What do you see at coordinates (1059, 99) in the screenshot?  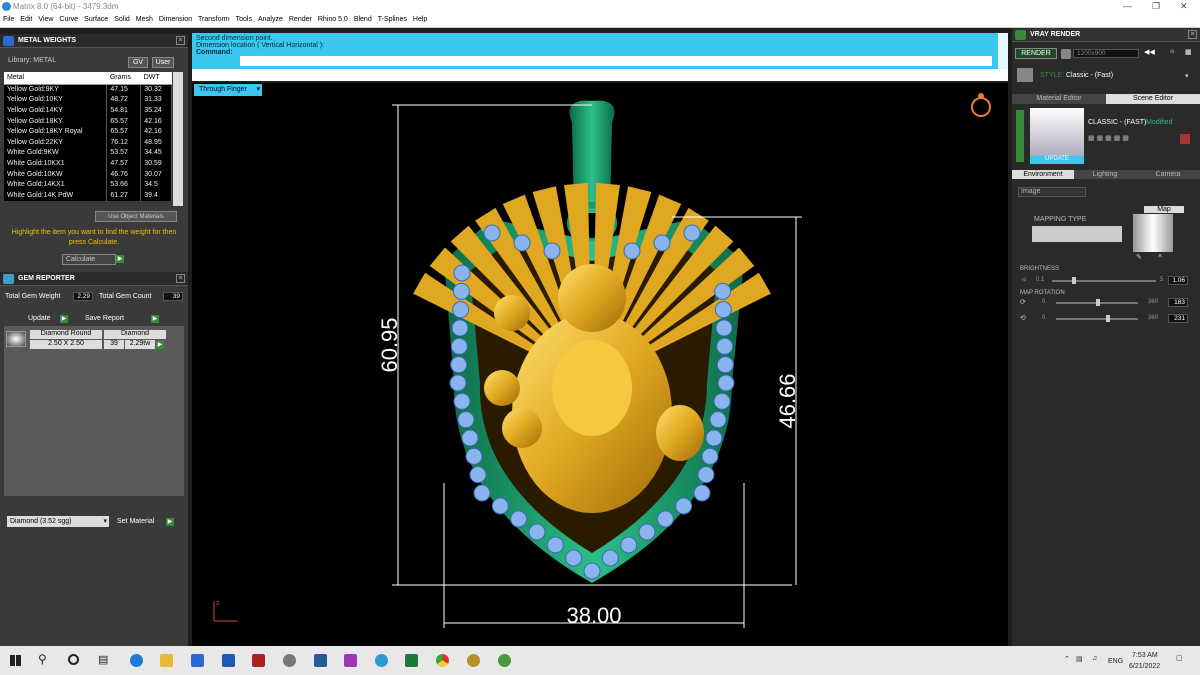 I see `tab-material-editor: Material Editor` at bounding box center [1059, 99].